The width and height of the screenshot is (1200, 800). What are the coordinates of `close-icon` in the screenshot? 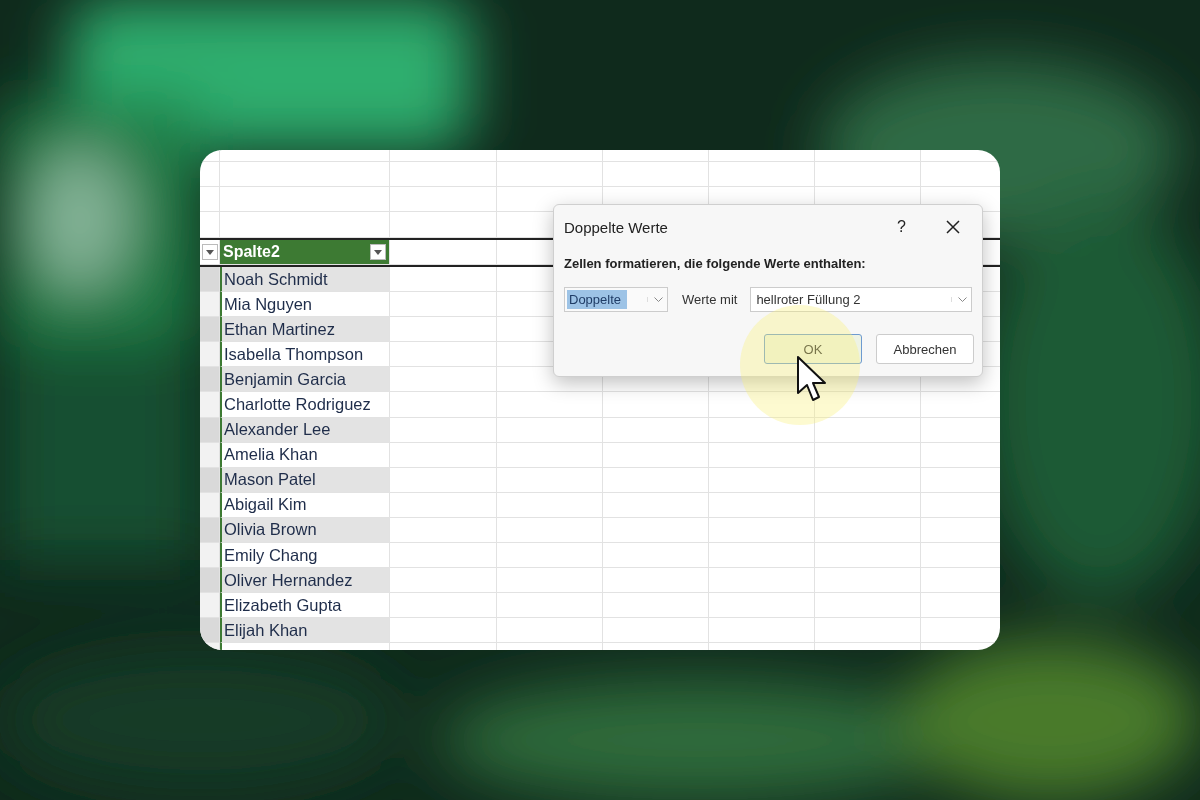 It's located at (953, 227).